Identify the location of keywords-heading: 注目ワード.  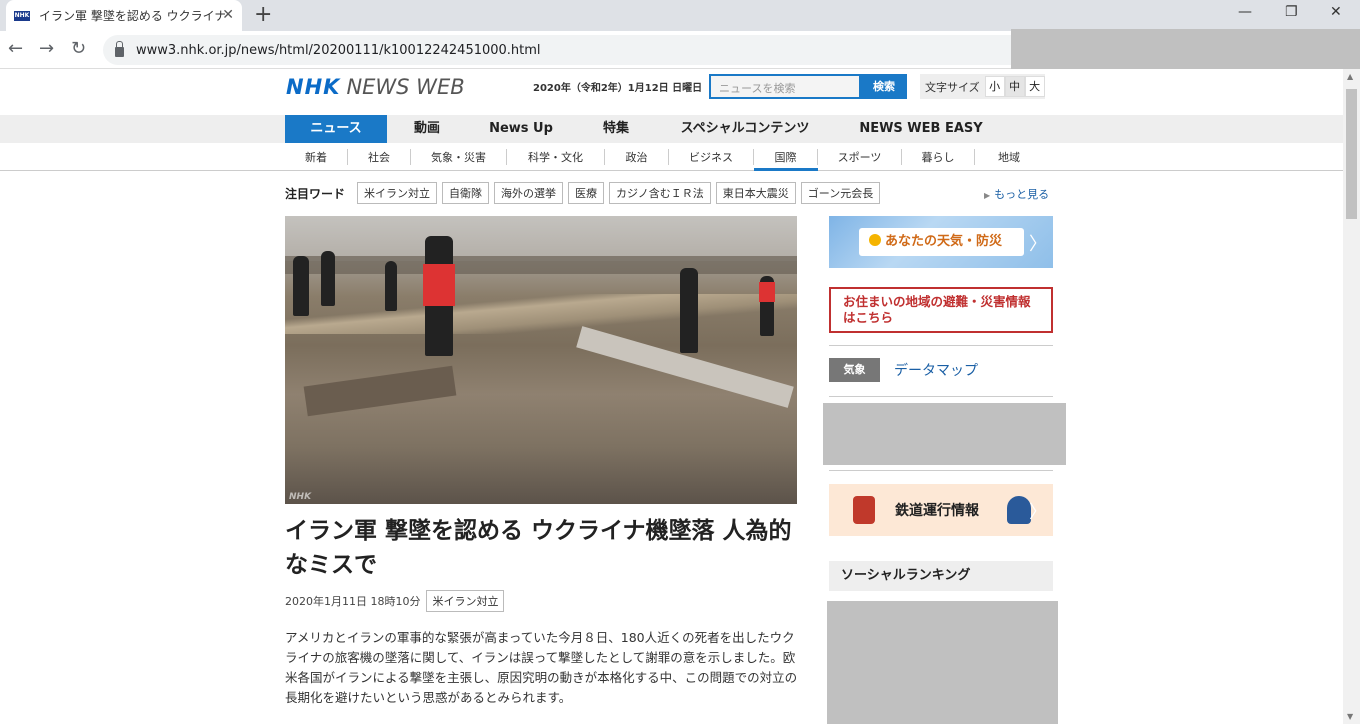
(315, 193).